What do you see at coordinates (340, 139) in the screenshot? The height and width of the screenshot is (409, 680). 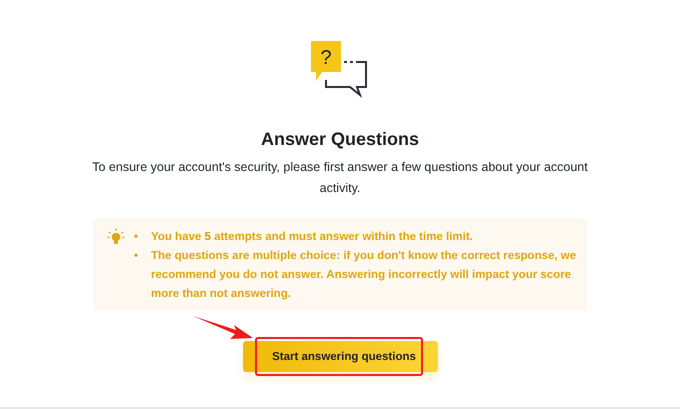 I see `page-title: Answer Questions` at bounding box center [340, 139].